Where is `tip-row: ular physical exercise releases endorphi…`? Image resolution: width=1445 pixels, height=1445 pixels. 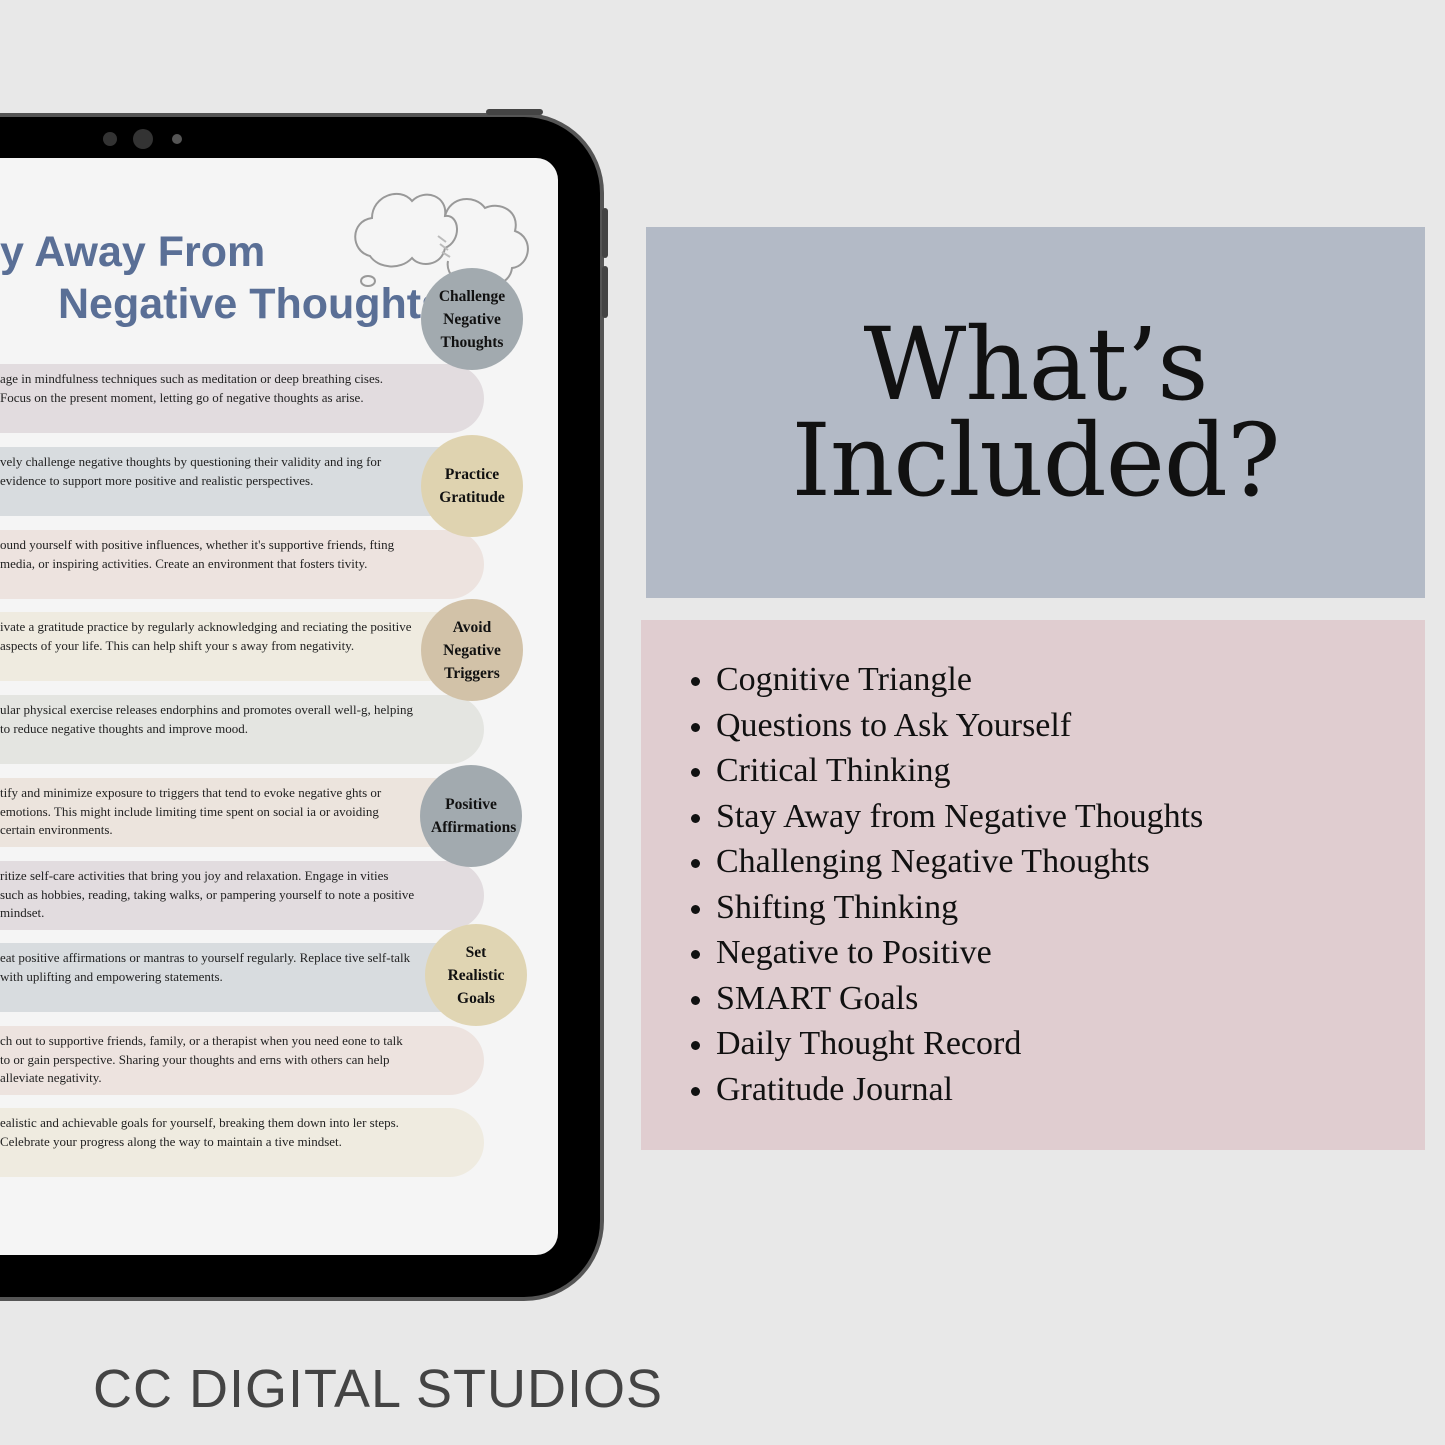
tip-row: ular physical exercise releases endorphi… is located at coordinates (242, 729).